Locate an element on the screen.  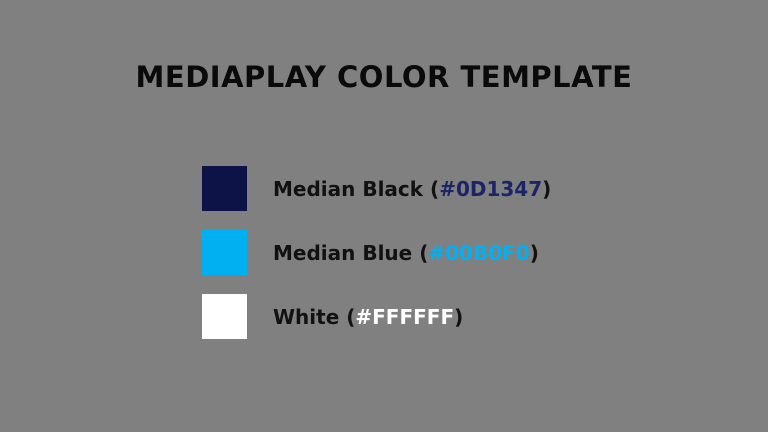
color-row-median-black: Median Black (#0D1347) is located at coordinates (412, 189).